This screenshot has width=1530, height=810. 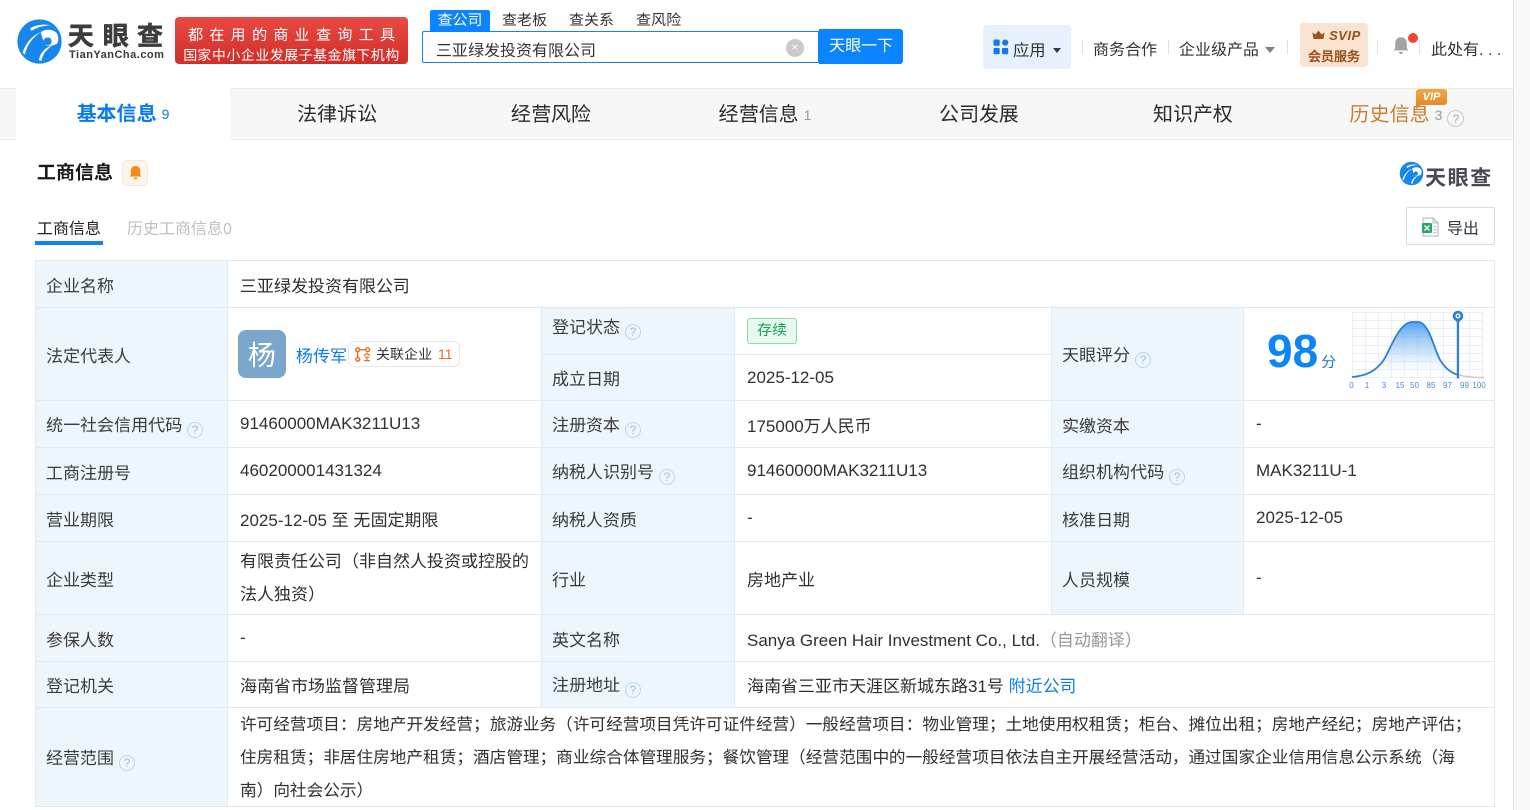 What do you see at coordinates (1464, 385) in the screenshot?
I see `svg-text: 99` at bounding box center [1464, 385].